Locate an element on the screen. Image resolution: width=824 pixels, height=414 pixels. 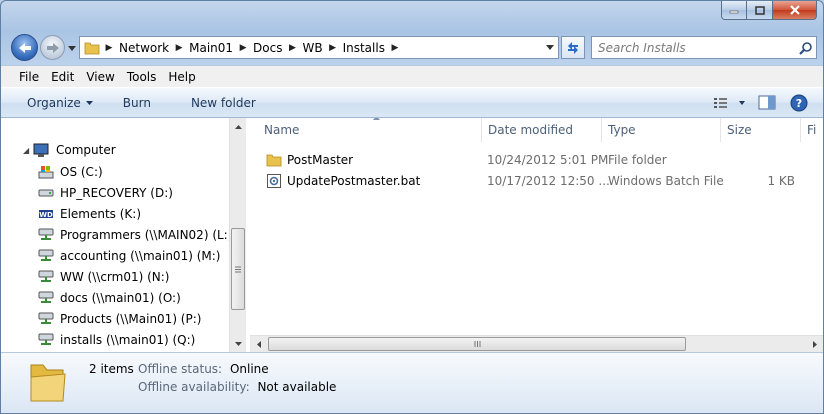
scroll-up-button is located at coordinates (238, 126).